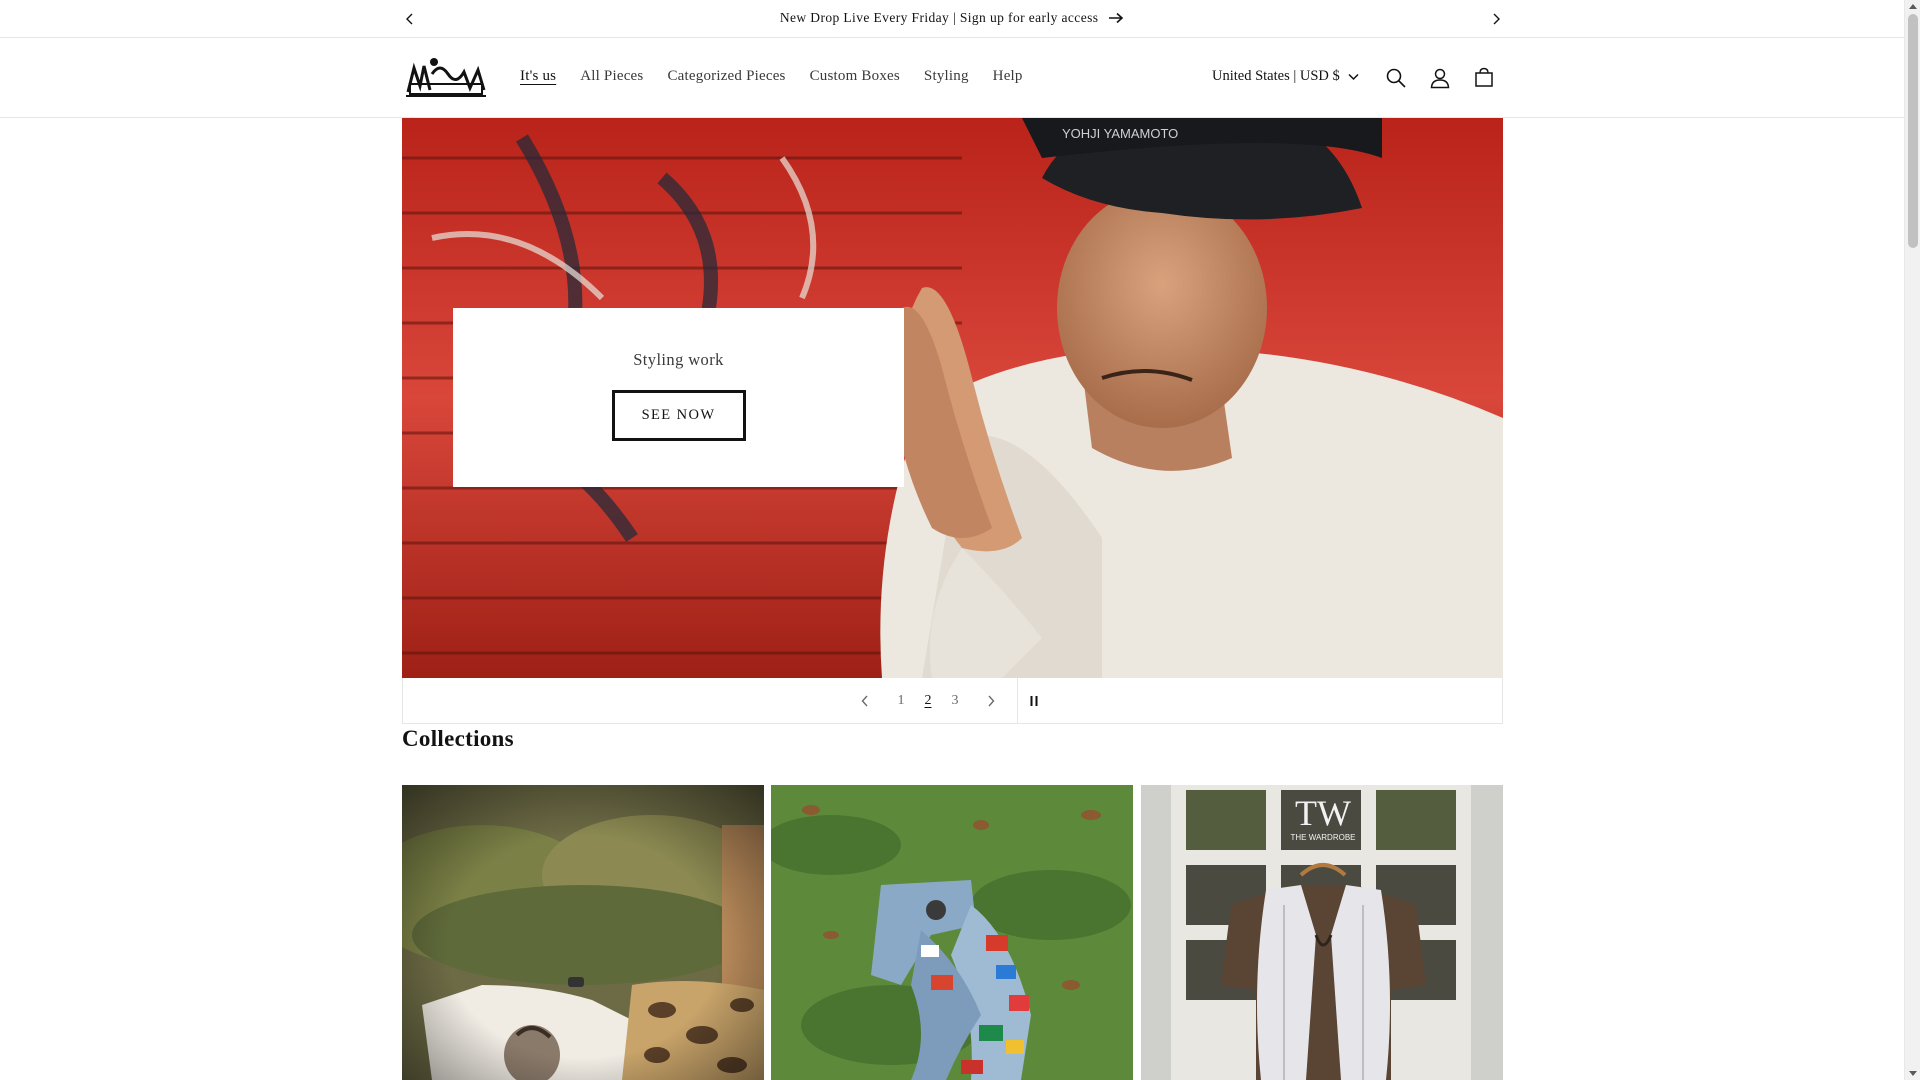 The height and width of the screenshot is (1080, 1920). I want to click on search-button, so click(1396, 78).